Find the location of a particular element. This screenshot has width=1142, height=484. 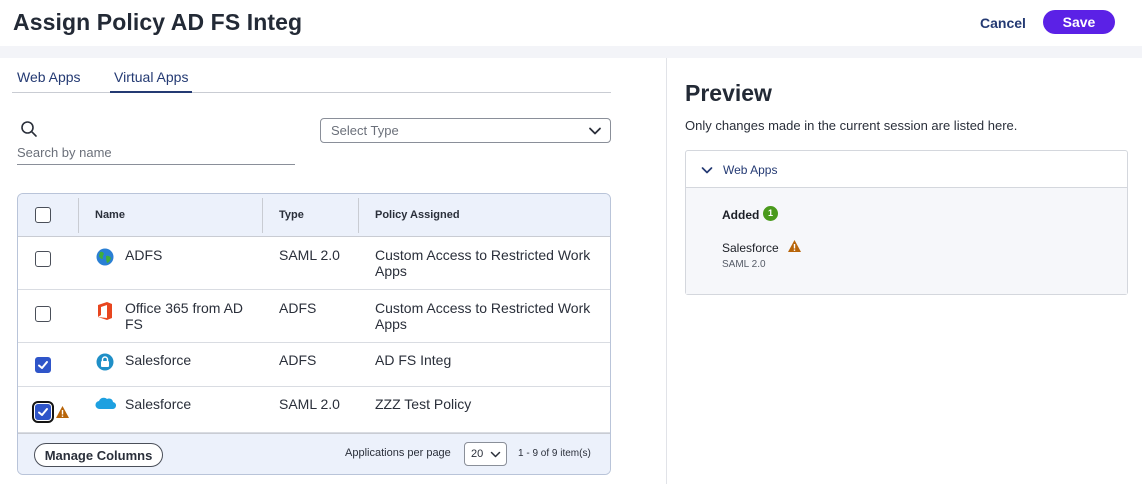

salesforce-cloud-icon is located at coordinates (105, 403).